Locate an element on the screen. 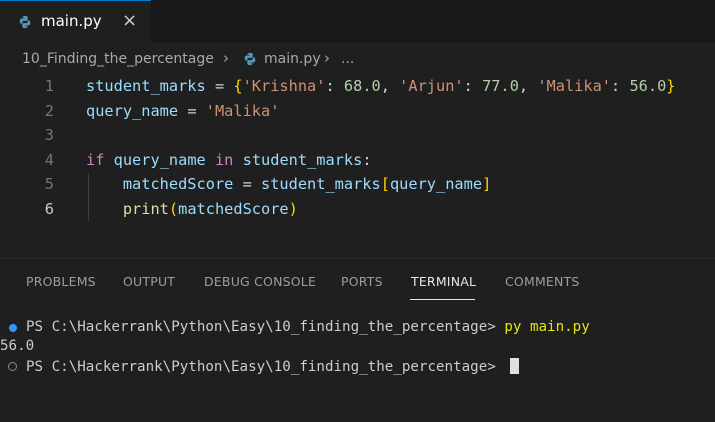  tab-terminal: TERMINAL is located at coordinates (443, 281).